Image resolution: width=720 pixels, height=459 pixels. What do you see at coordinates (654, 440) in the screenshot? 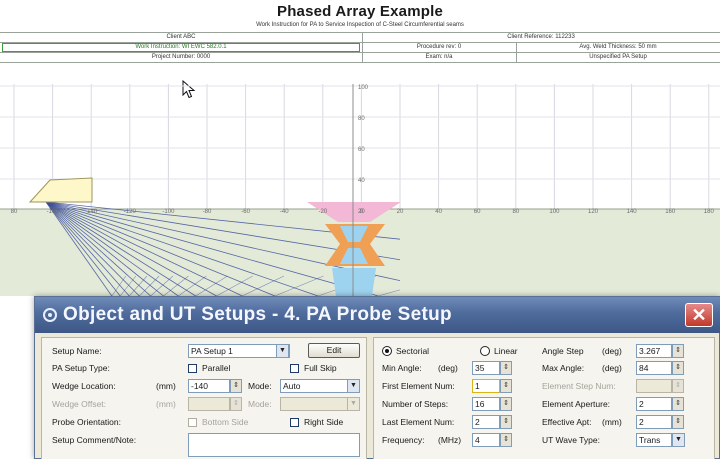
I see `ut-wave-type-combo: Trans` at bounding box center [654, 440].